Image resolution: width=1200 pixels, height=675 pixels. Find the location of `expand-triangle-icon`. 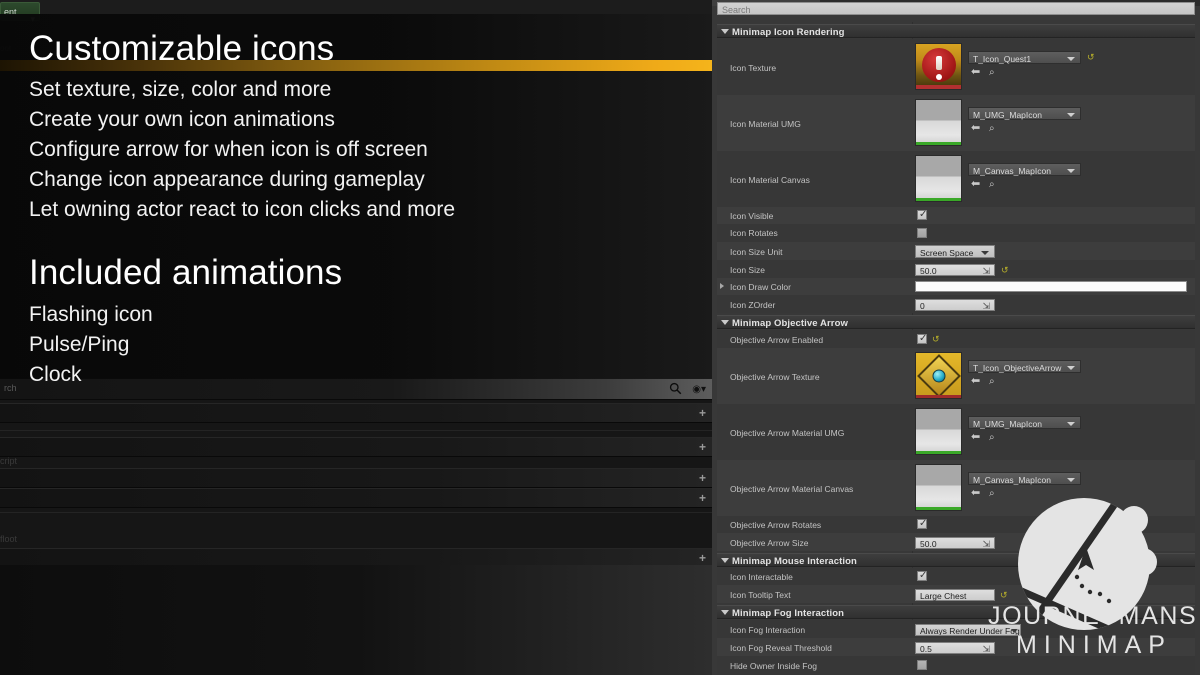

expand-triangle-icon is located at coordinates (722, 286).